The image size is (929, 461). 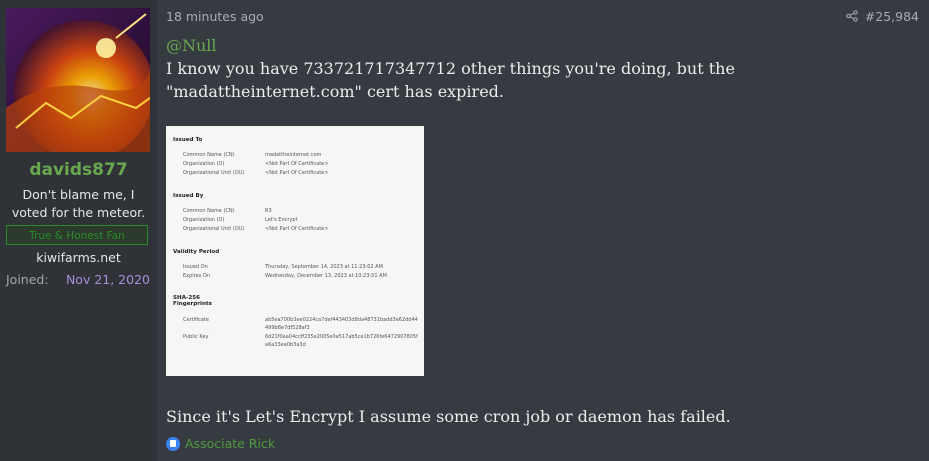 I want to click on cert-value: Let's Encrypt, so click(x=281, y=220).